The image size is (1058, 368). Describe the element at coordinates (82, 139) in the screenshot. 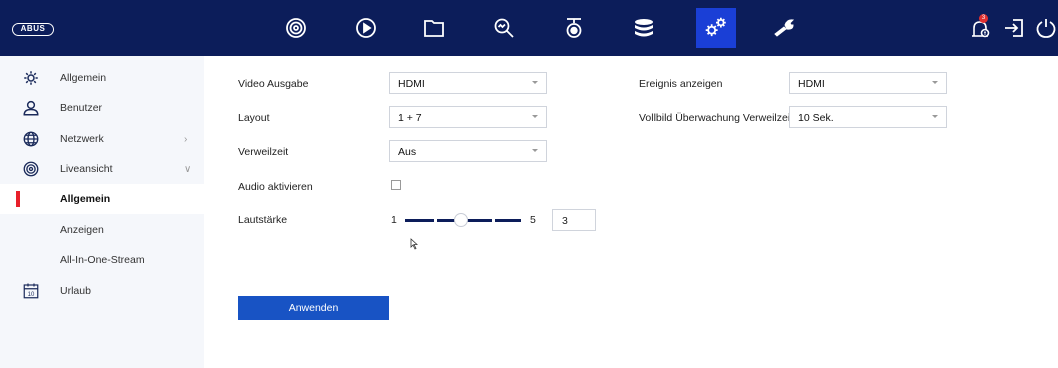

I see `sidebar-item-label: Netzwerk` at that location.